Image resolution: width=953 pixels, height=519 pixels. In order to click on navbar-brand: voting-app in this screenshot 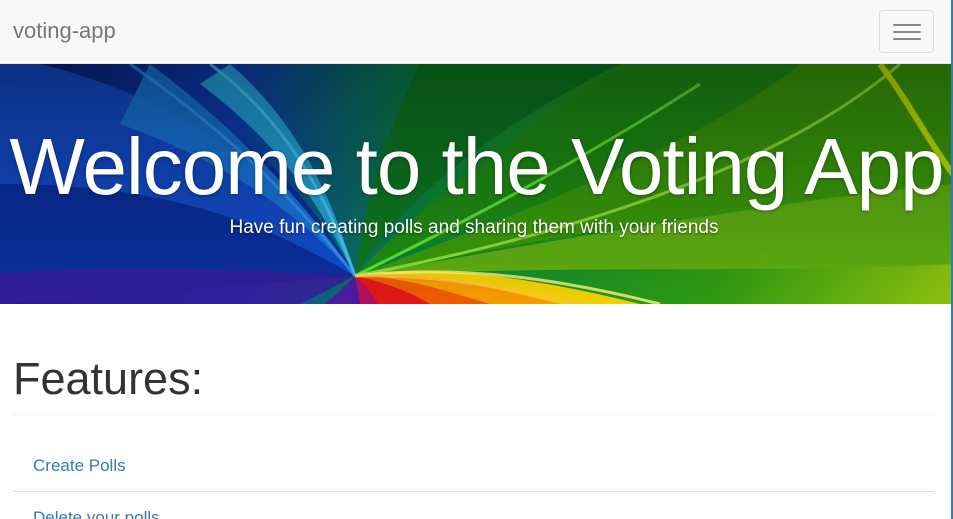, I will do `click(64, 31)`.